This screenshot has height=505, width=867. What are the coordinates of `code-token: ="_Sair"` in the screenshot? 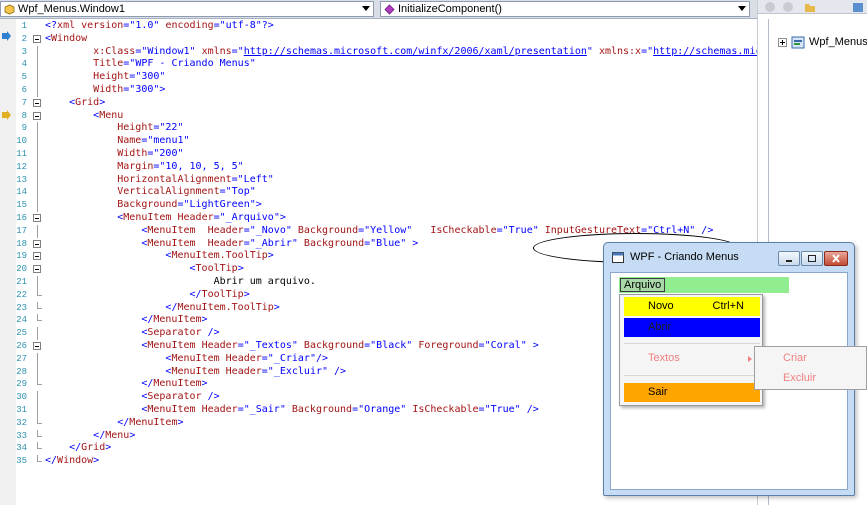 It's located at (264, 409).